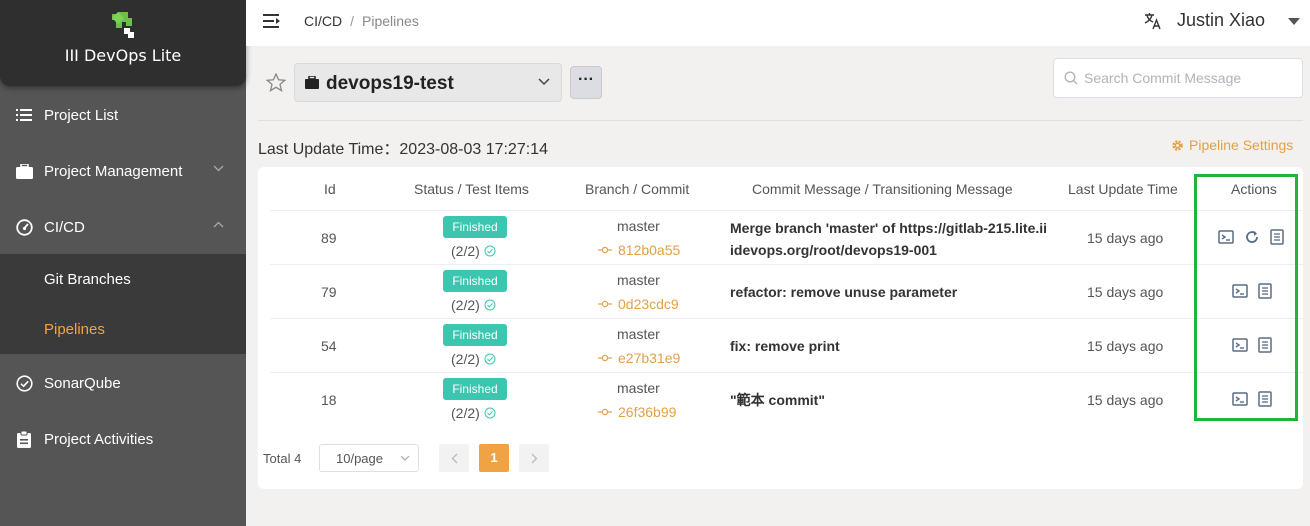 The height and width of the screenshot is (526, 1310). I want to click on puzzle-logo-icon, so click(123, 25).